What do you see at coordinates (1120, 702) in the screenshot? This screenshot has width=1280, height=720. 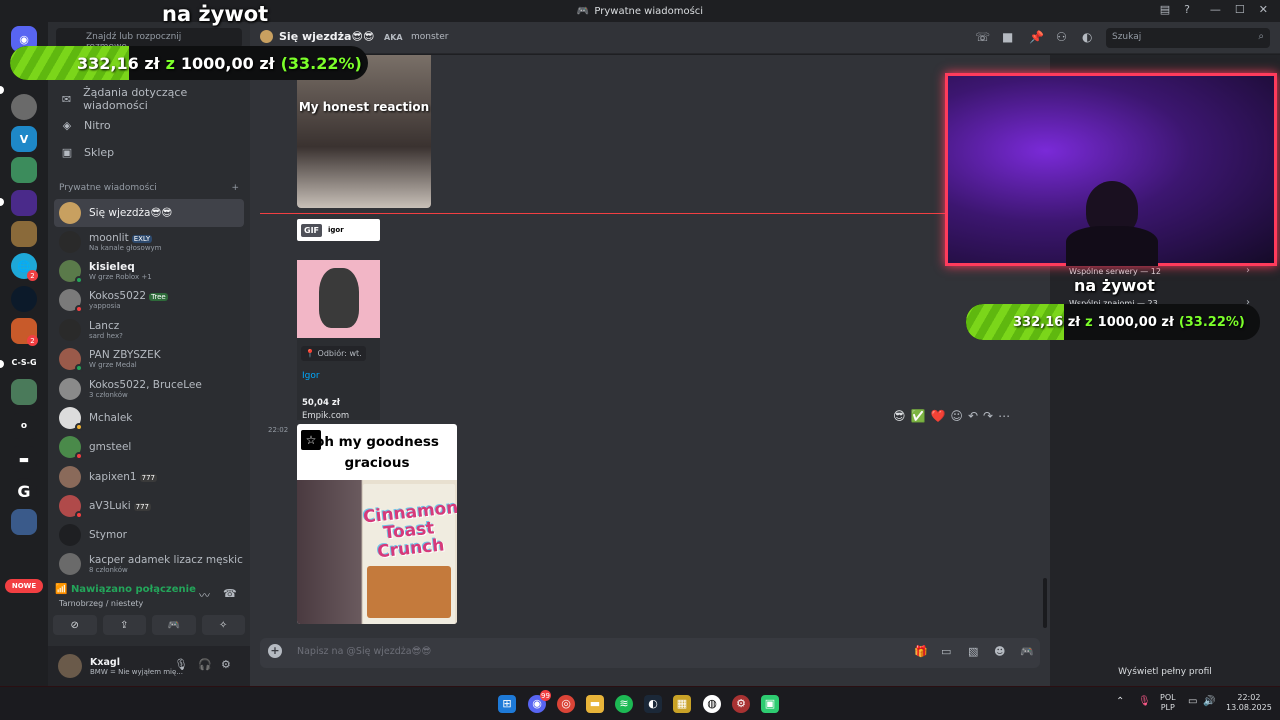 I see `tray-overflow-icon: ⌃` at bounding box center [1120, 702].